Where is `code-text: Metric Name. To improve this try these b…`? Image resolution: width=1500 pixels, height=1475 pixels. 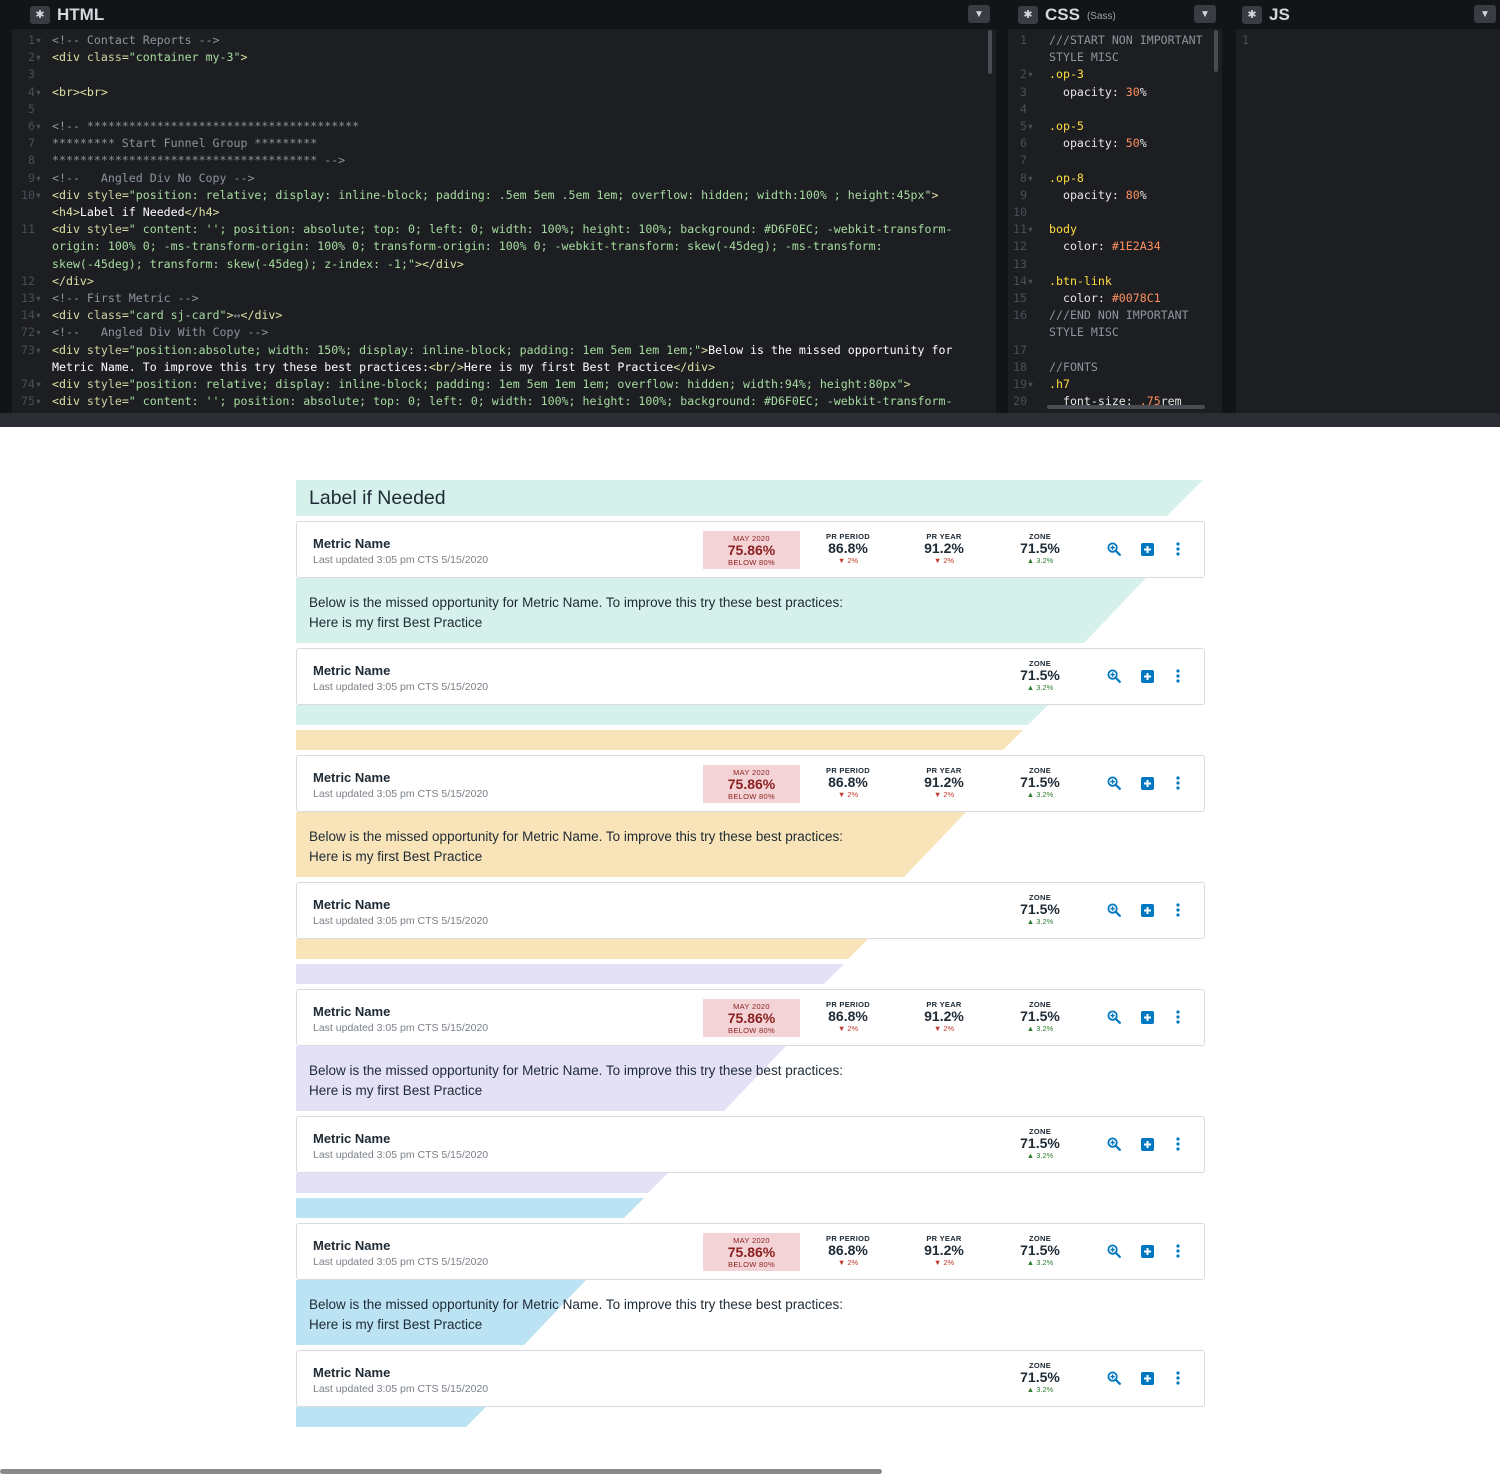
code-text: Metric Name. To improve this try these b… is located at coordinates (384, 366).